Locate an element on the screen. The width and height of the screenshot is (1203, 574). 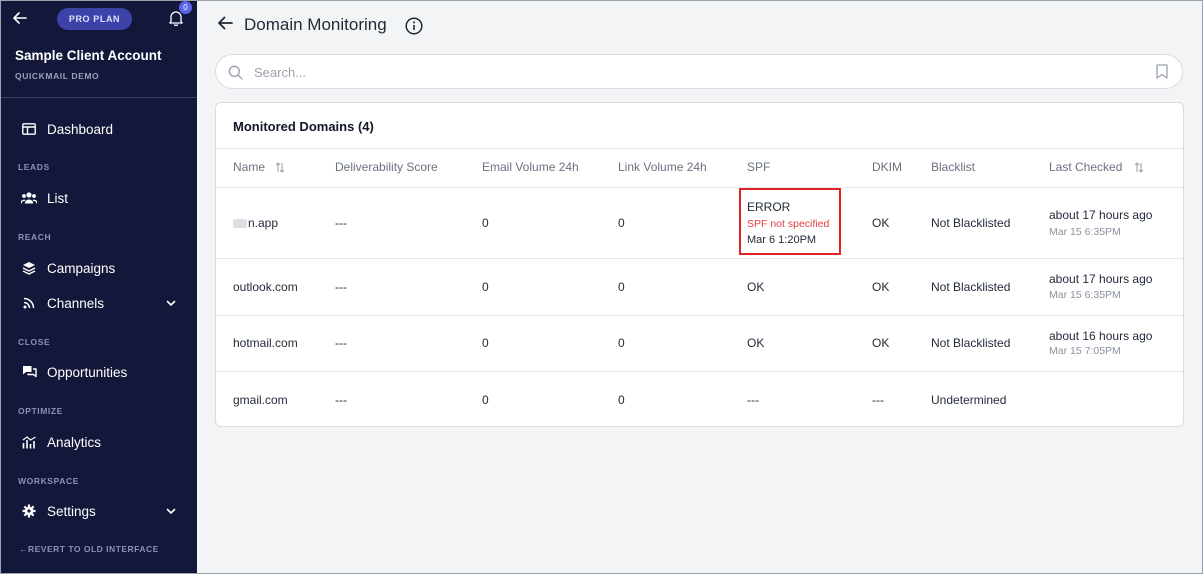
sidebar-item-settings: Settings is located at coordinates (101, 511).